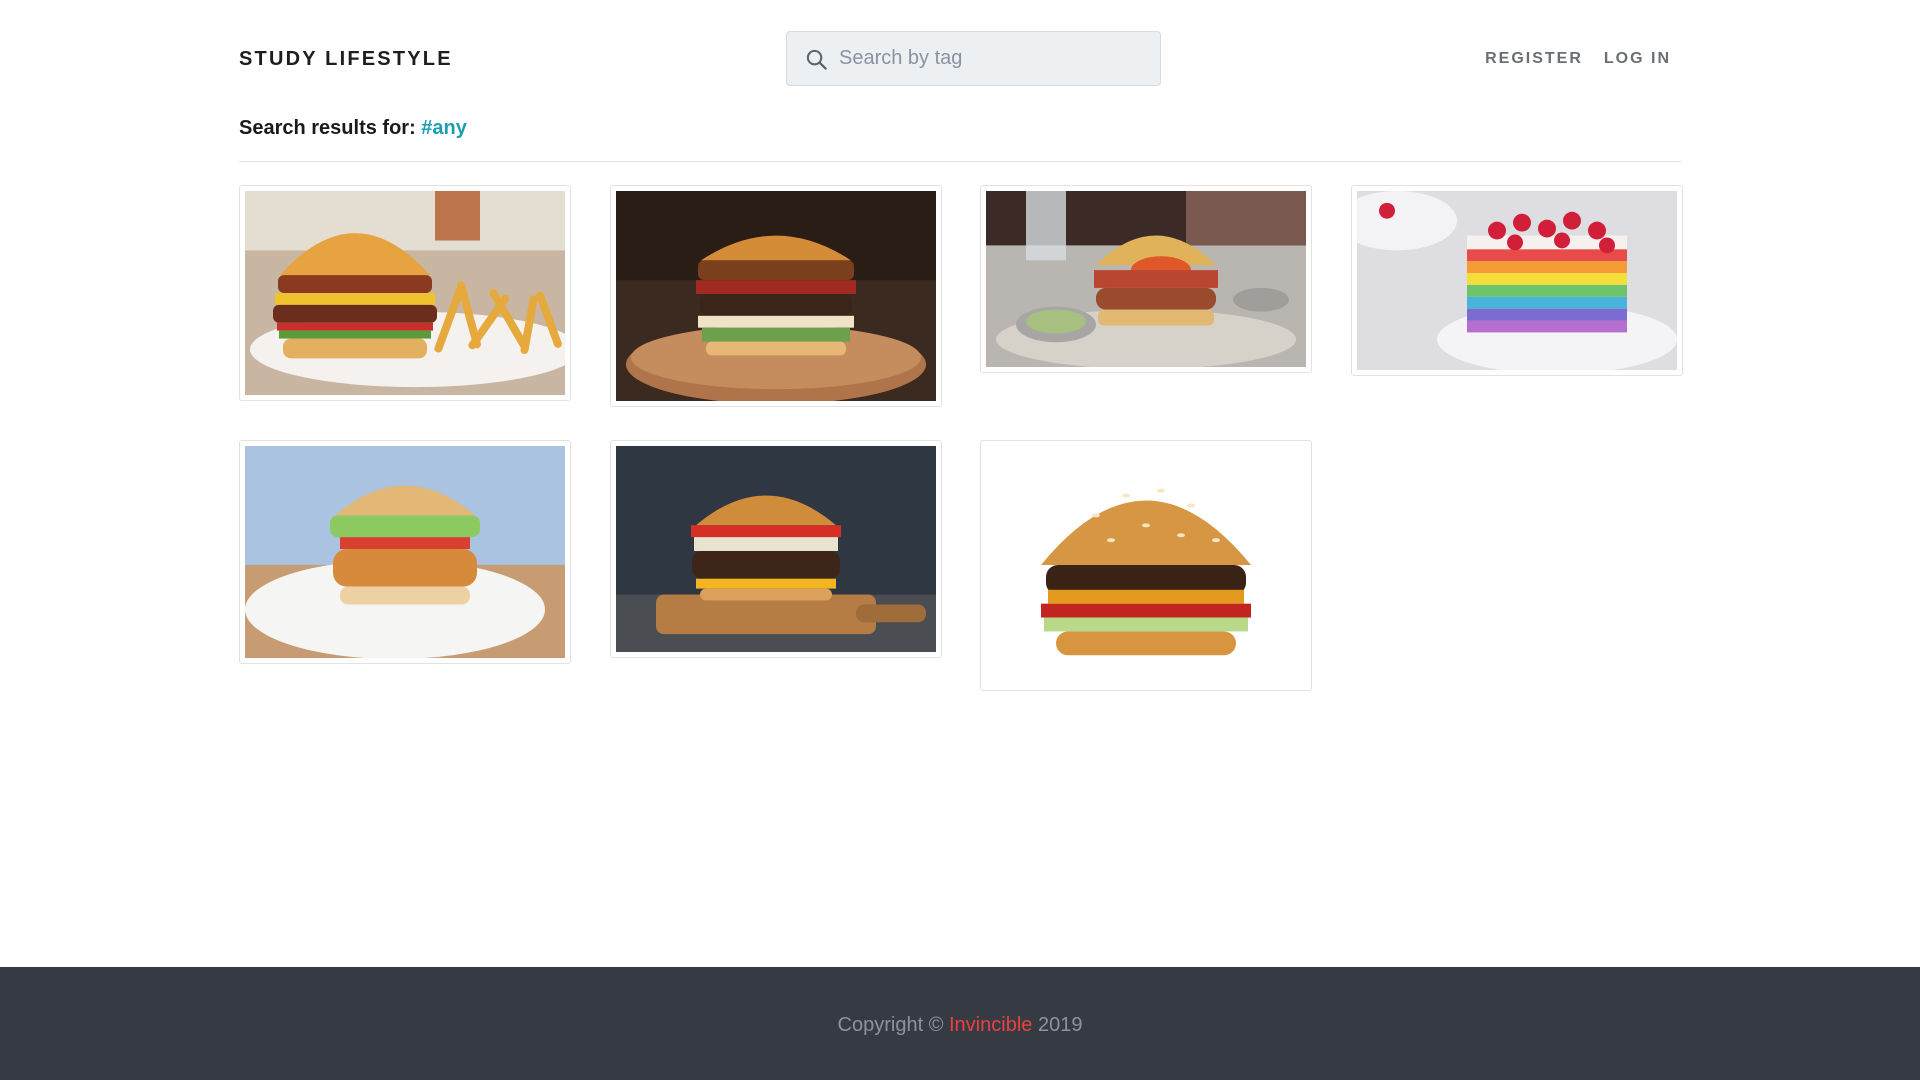 The height and width of the screenshot is (1080, 1920). I want to click on gallery-card-burger-dark, so click(776, 549).